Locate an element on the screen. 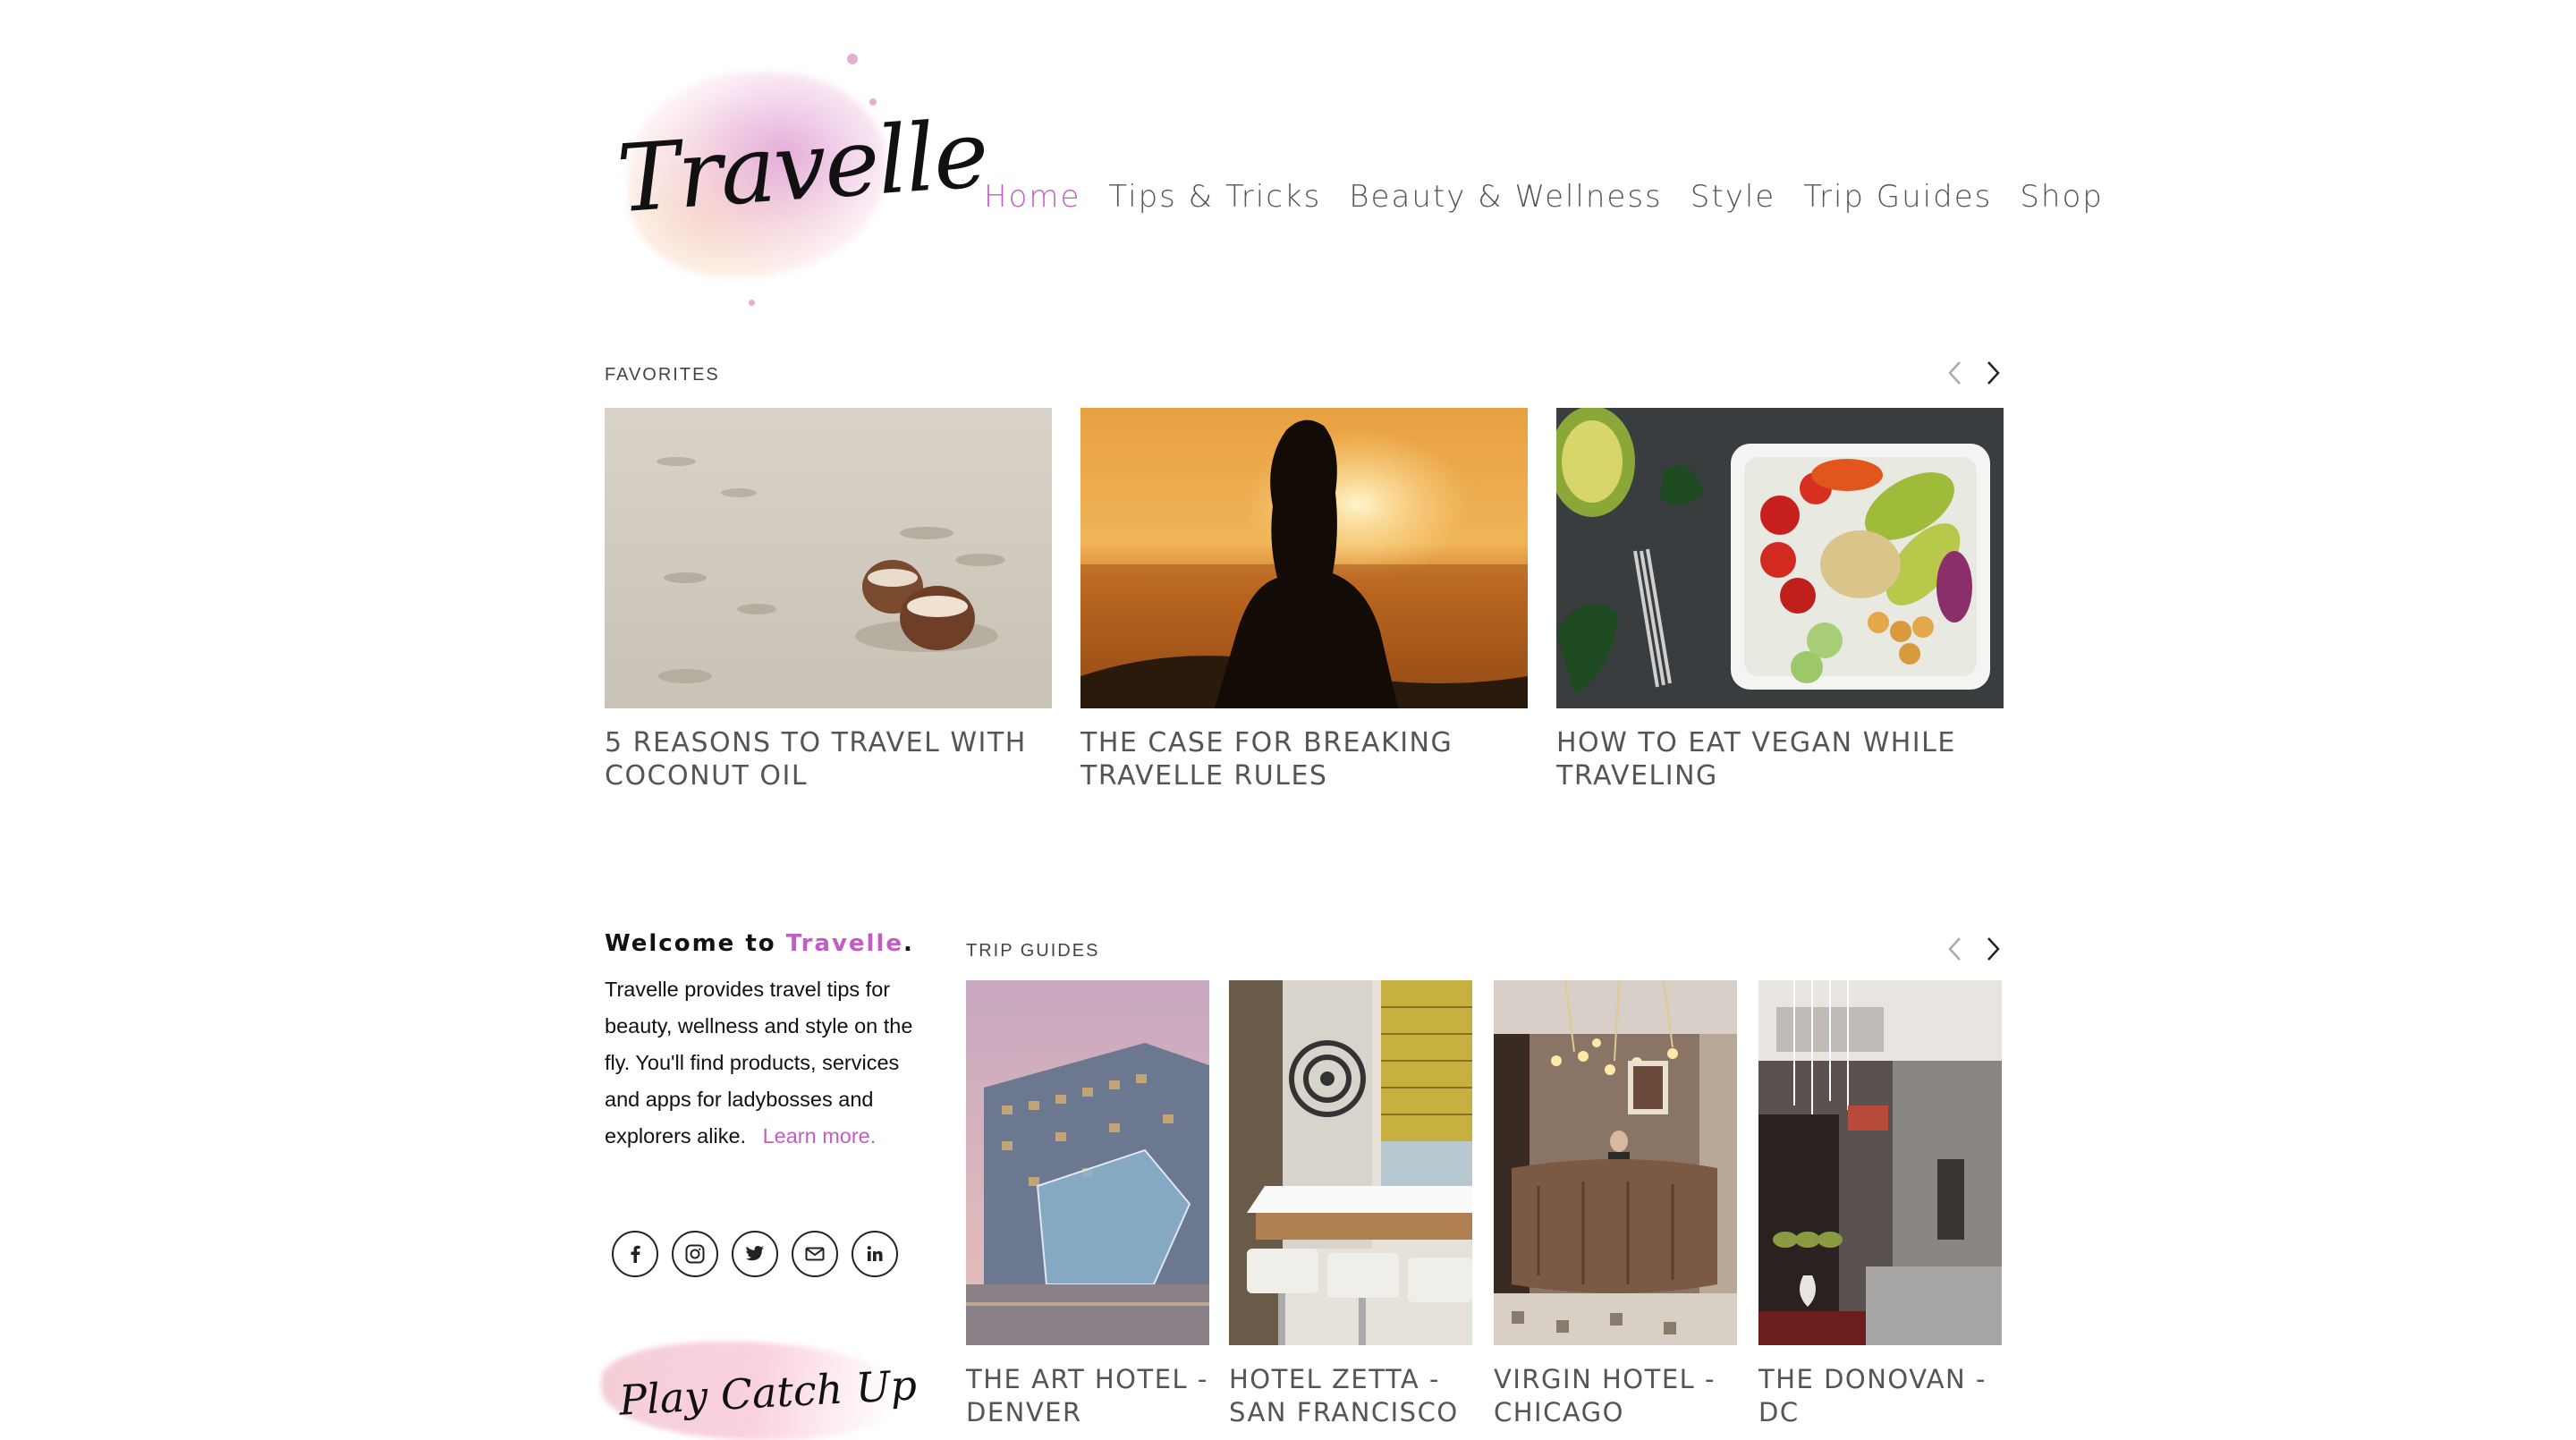 This screenshot has height=1440, width=2576. favorite-card-title: 5 REASONS TO TRAVEL WITH COCONUT OIL is located at coordinates (828, 759).